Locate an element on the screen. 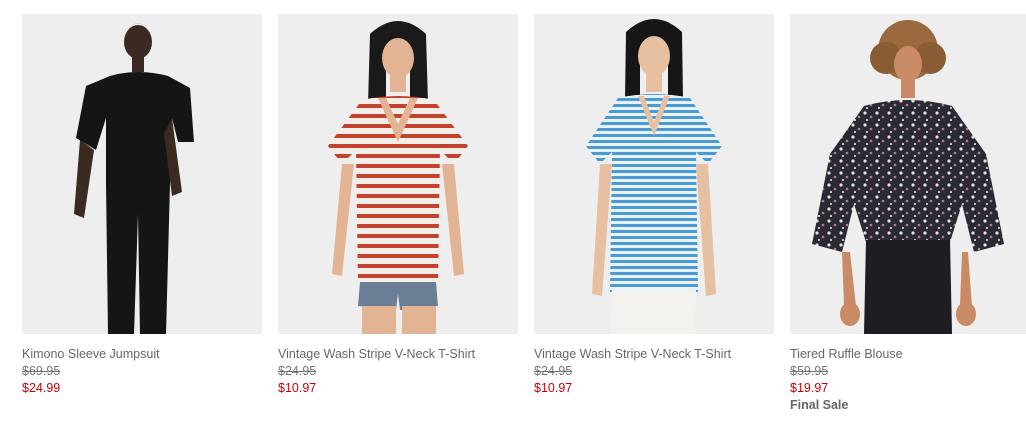 This screenshot has width=1026, height=426. final-sale-badge: Final Sale is located at coordinates (819, 405).